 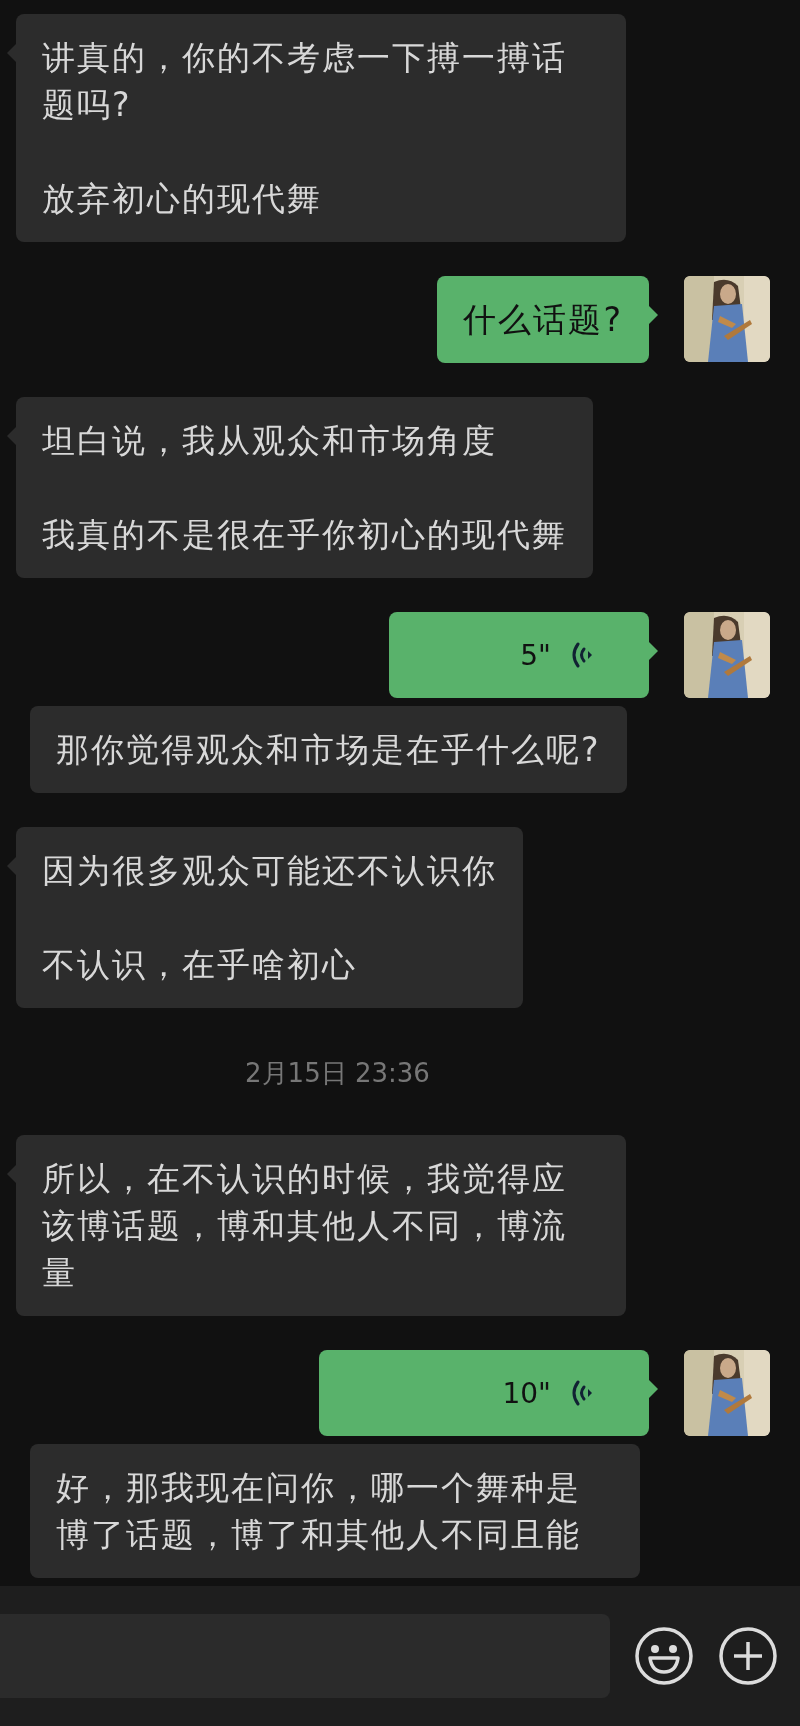 What do you see at coordinates (328, 749) in the screenshot?
I see `received-message-bubble: 那你觉得观众和市场是在乎什么呢?` at bounding box center [328, 749].